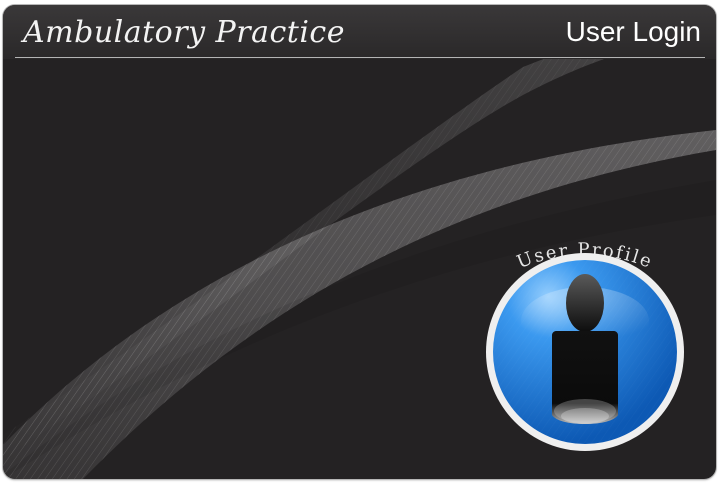  Describe the element at coordinates (633, 31) in the screenshot. I see `page-title: User Login` at that location.